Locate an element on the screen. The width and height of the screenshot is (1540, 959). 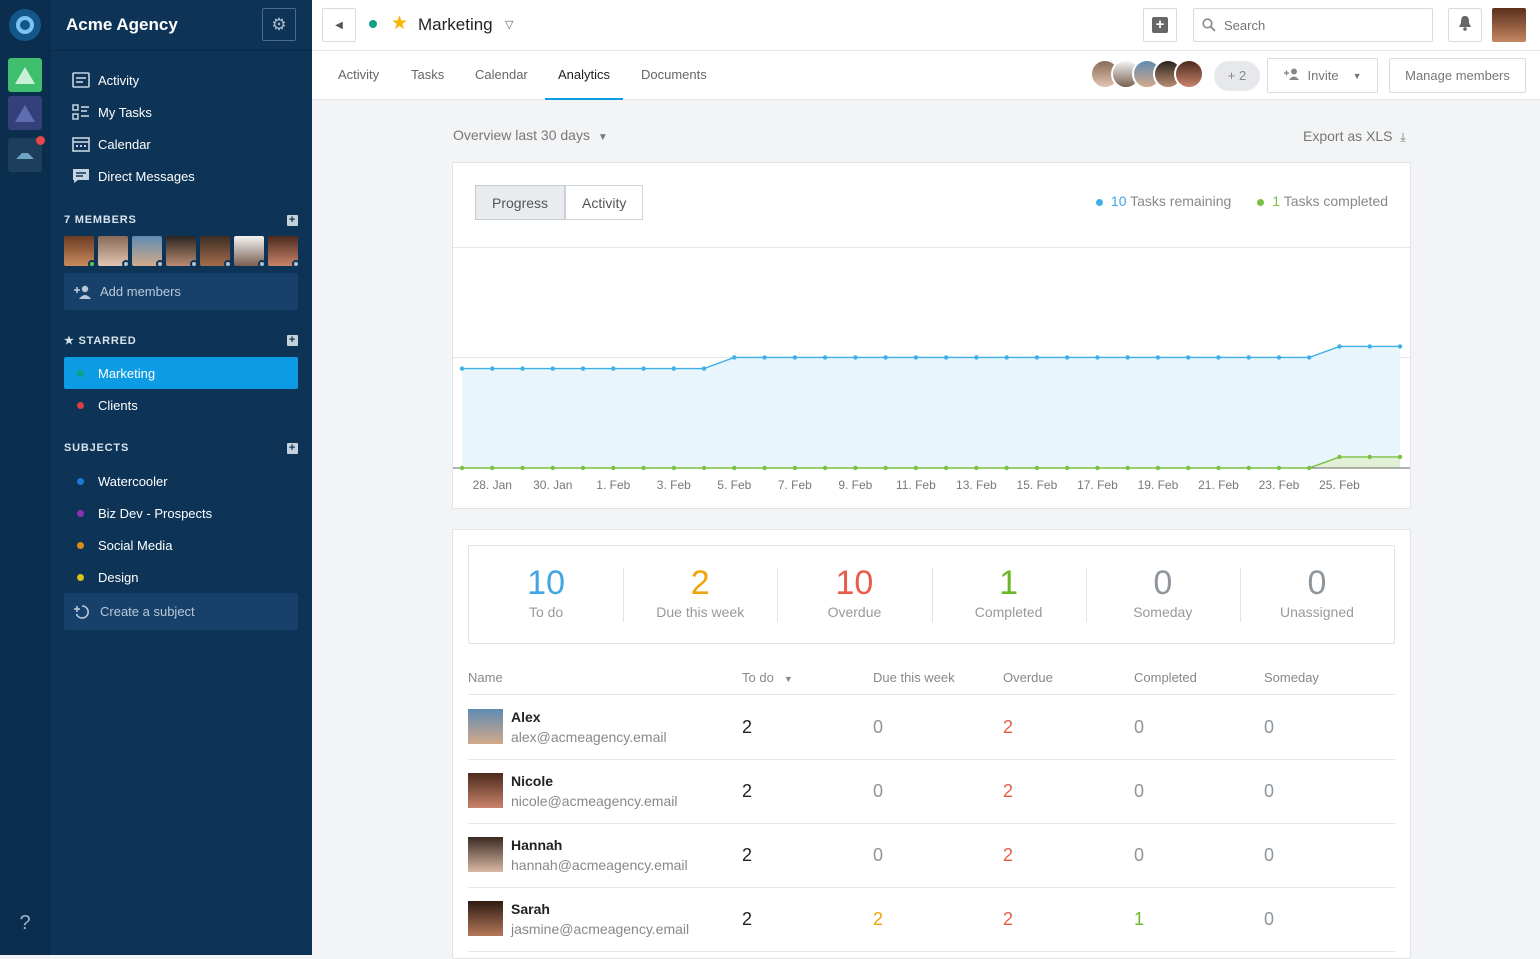
search-box is located at coordinates (1313, 25).